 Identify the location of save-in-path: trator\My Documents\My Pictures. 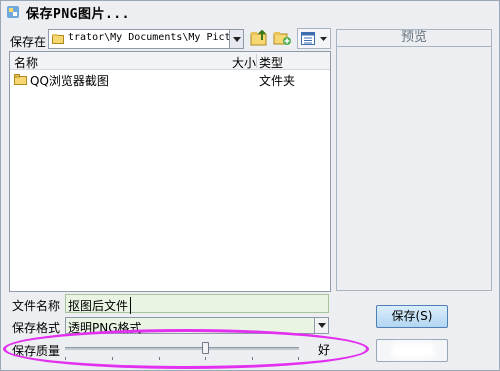
(156, 37).